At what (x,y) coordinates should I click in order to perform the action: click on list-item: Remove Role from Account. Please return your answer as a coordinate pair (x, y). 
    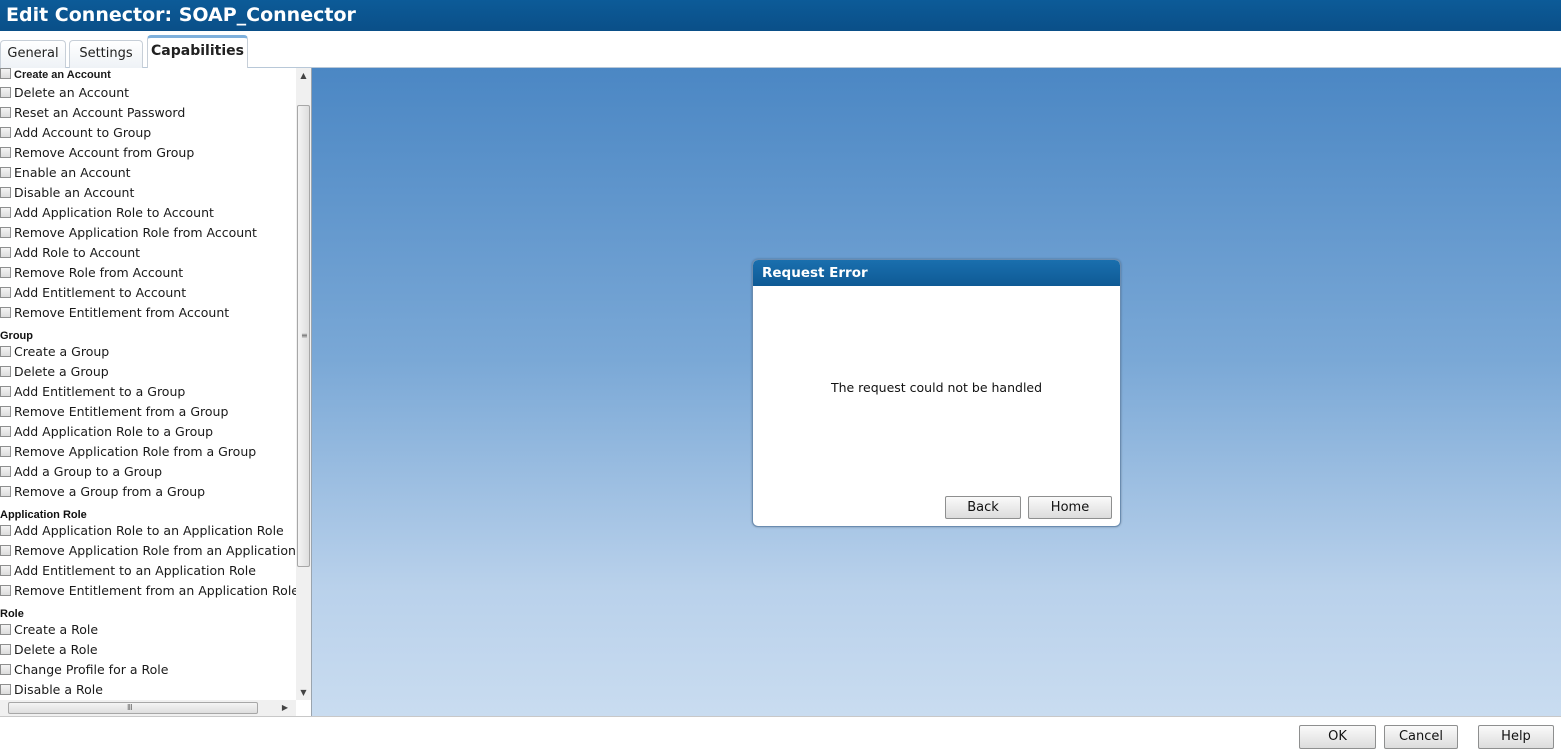
    Looking at the image, I should click on (91, 273).